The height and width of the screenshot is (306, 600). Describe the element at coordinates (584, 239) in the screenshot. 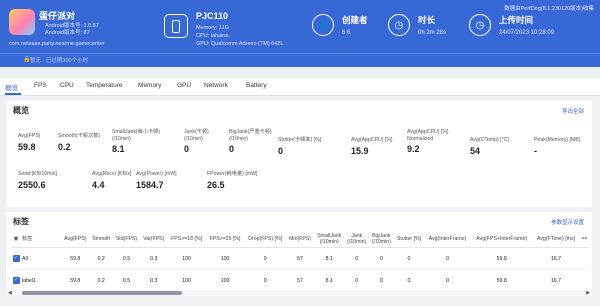

I see `col-more: >=` at that location.